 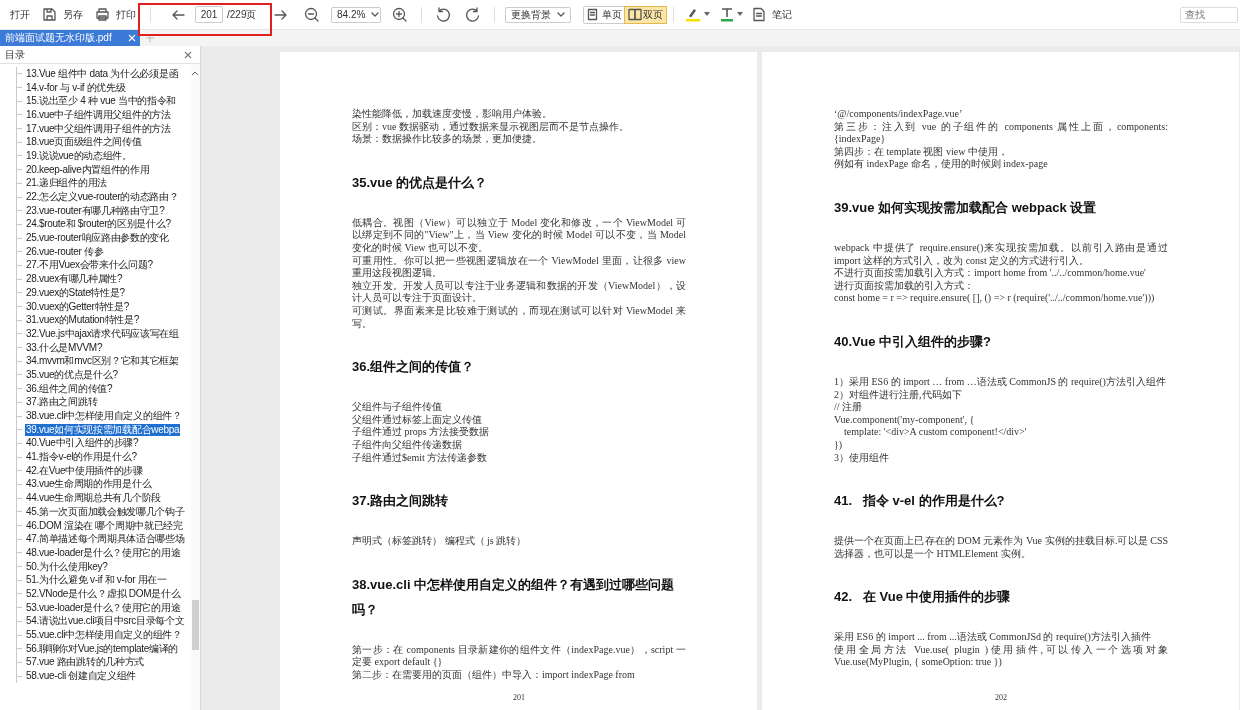 What do you see at coordinates (397, 407) in the screenshot?
I see `paragraph: 父组件与子组件传值` at bounding box center [397, 407].